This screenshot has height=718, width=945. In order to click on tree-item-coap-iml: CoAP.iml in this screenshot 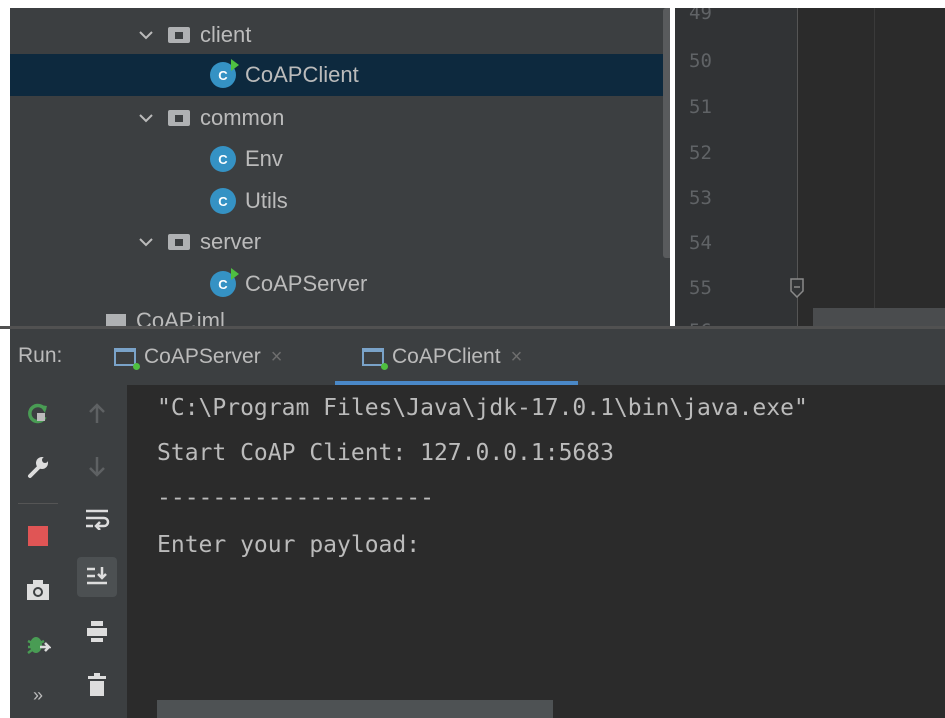, I will do `click(340, 313)`.